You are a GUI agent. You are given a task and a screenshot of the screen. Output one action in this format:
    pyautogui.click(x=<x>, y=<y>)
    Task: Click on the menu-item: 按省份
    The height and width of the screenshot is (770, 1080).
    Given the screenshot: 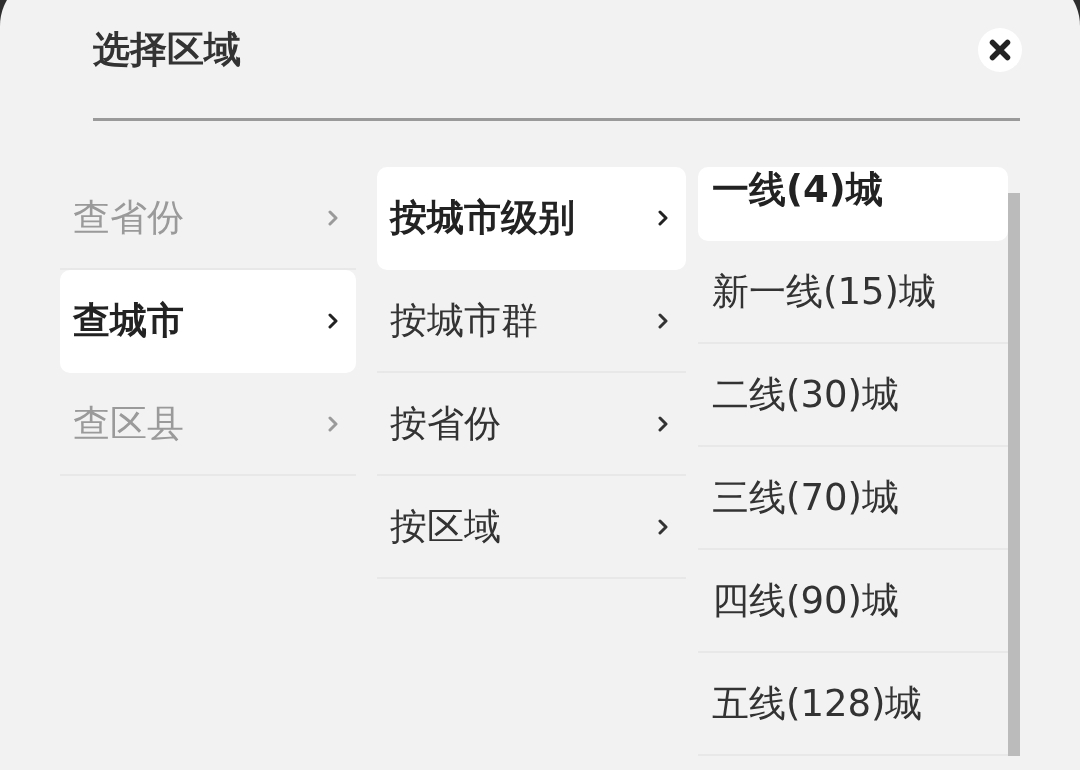 What is the action you would take?
    pyautogui.click(x=531, y=424)
    